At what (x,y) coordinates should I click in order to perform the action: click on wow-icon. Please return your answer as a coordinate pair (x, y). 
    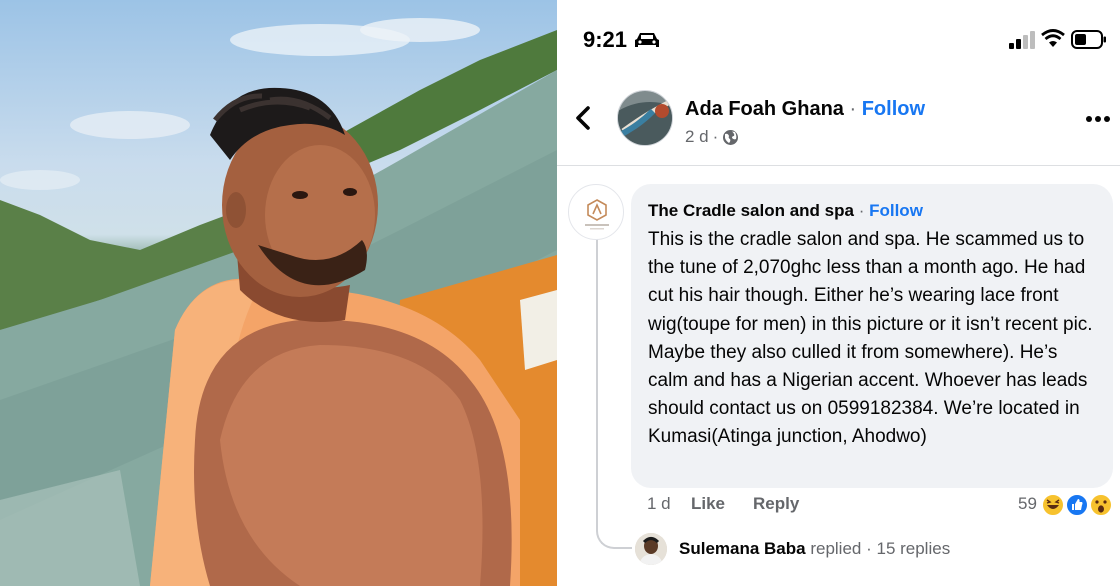
    Looking at the image, I should click on (1101, 505).